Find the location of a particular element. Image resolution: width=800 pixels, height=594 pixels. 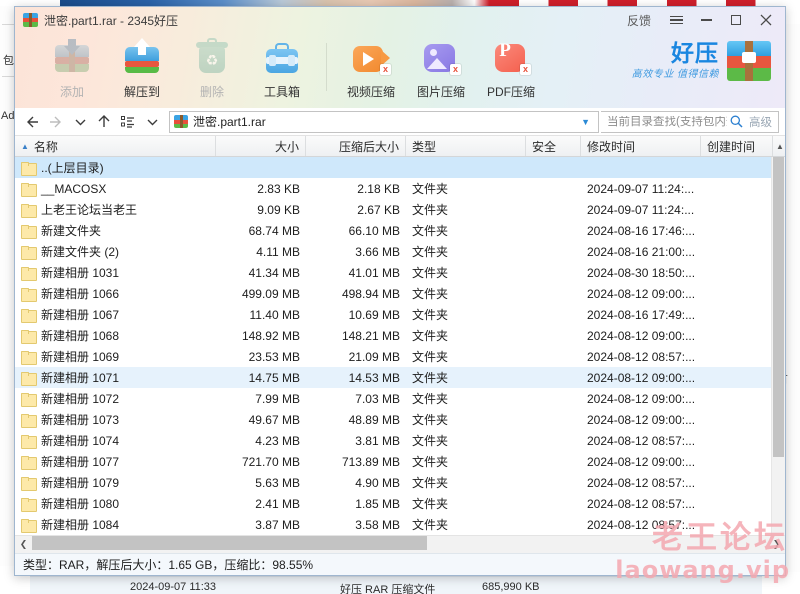

magnifier-icon is located at coordinates (736, 122).